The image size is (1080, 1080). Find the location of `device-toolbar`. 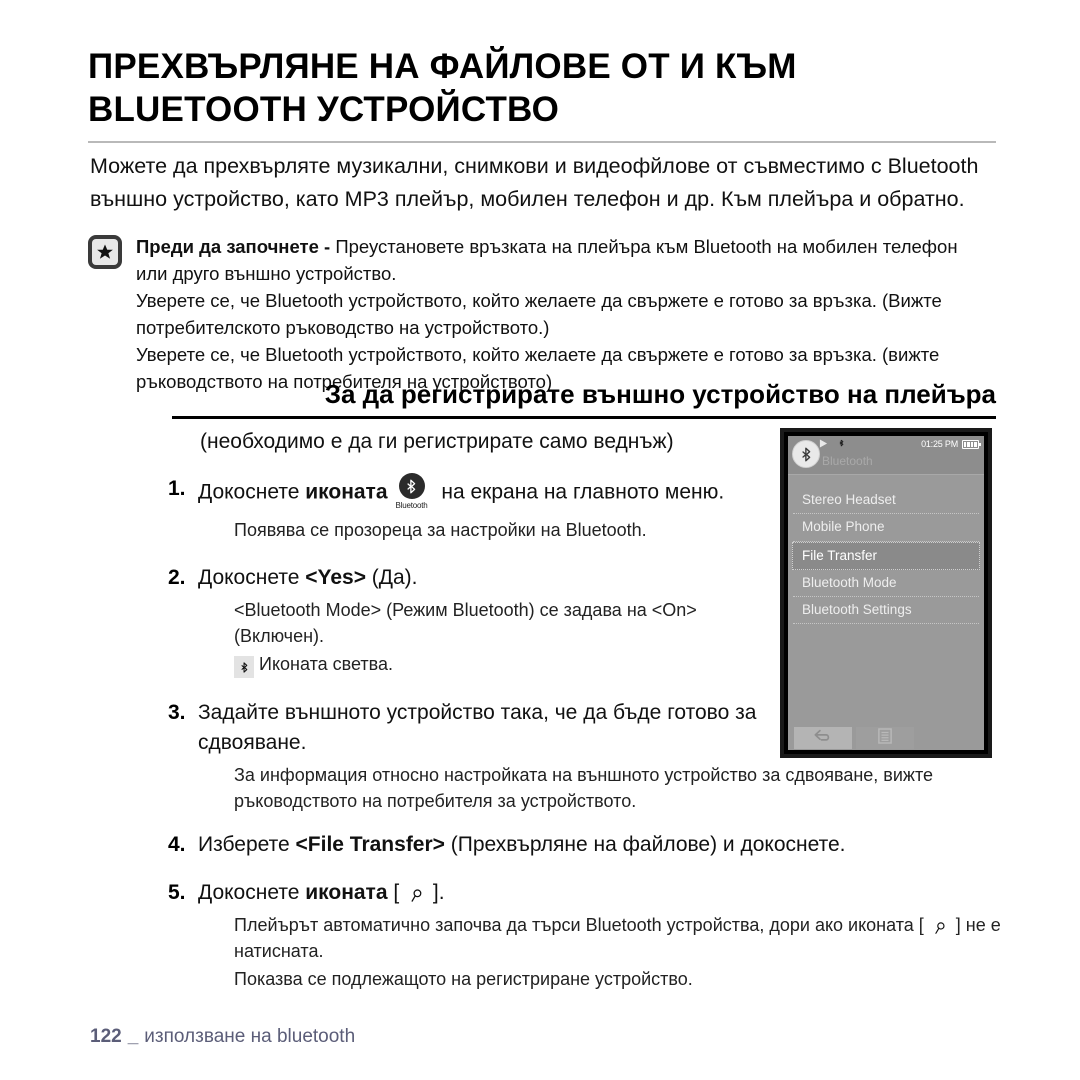

device-toolbar is located at coordinates (886, 736).